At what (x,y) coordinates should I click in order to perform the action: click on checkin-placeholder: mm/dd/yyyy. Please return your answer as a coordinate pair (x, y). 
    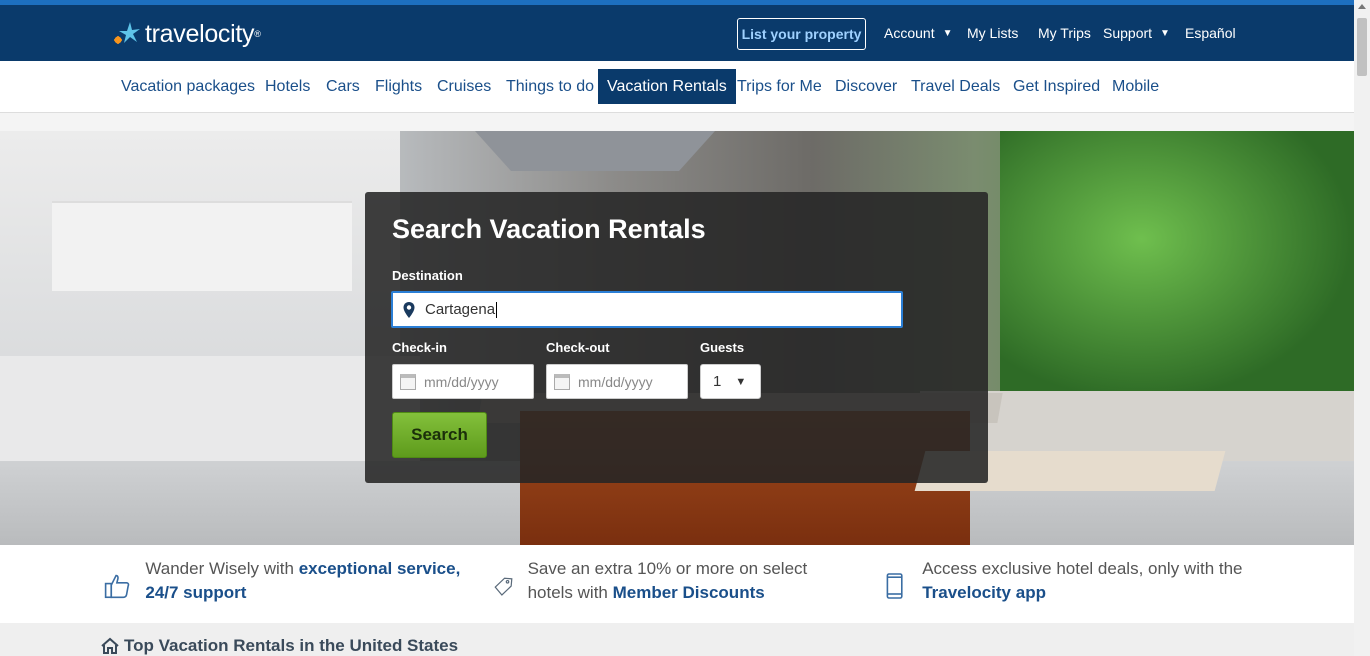
    Looking at the image, I should click on (461, 381).